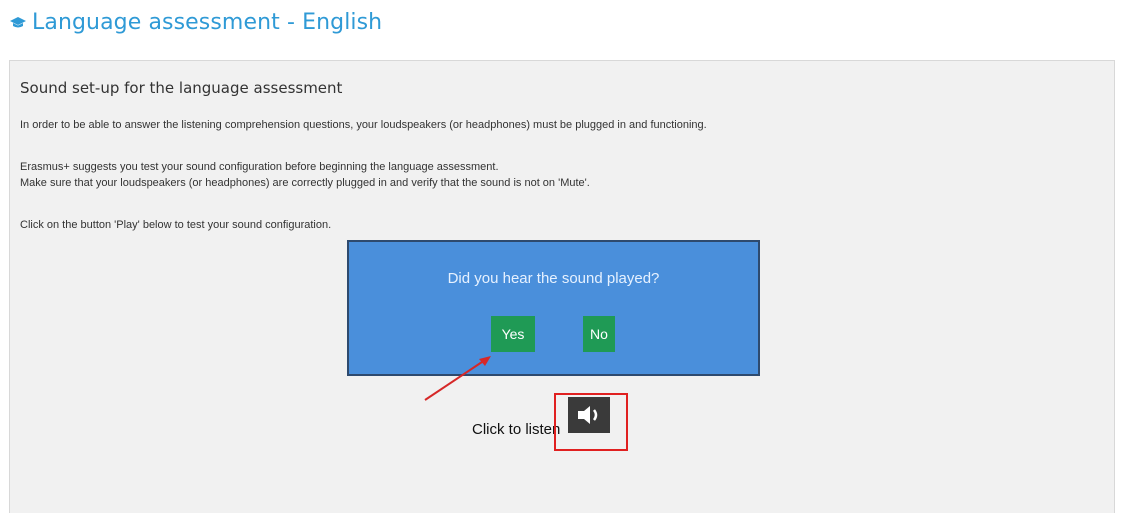 This screenshot has height=513, width=1121. Describe the element at coordinates (181, 88) in the screenshot. I see `panel-title: Sound set-up for the language assessment` at that location.